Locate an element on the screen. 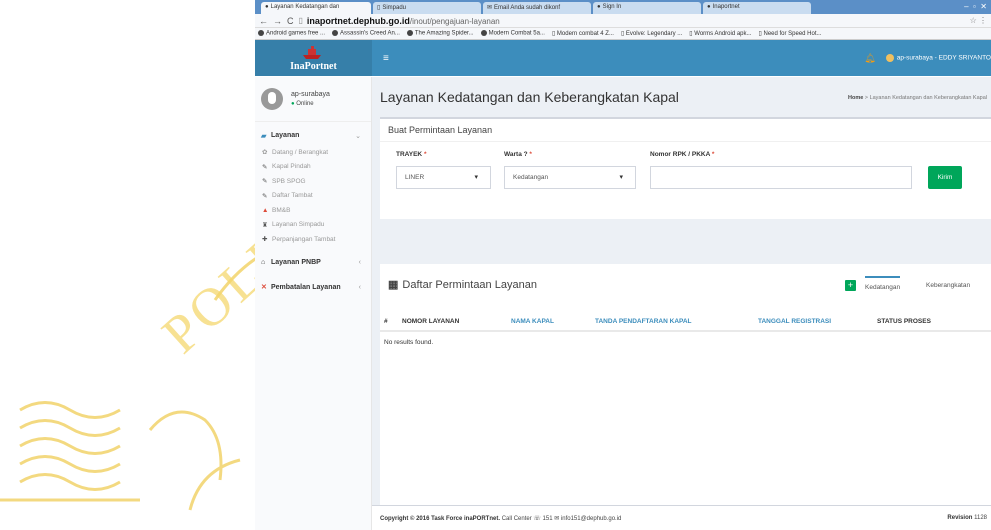 The width and height of the screenshot is (991, 530). trayek-label: TRAYEK * is located at coordinates (411, 154).